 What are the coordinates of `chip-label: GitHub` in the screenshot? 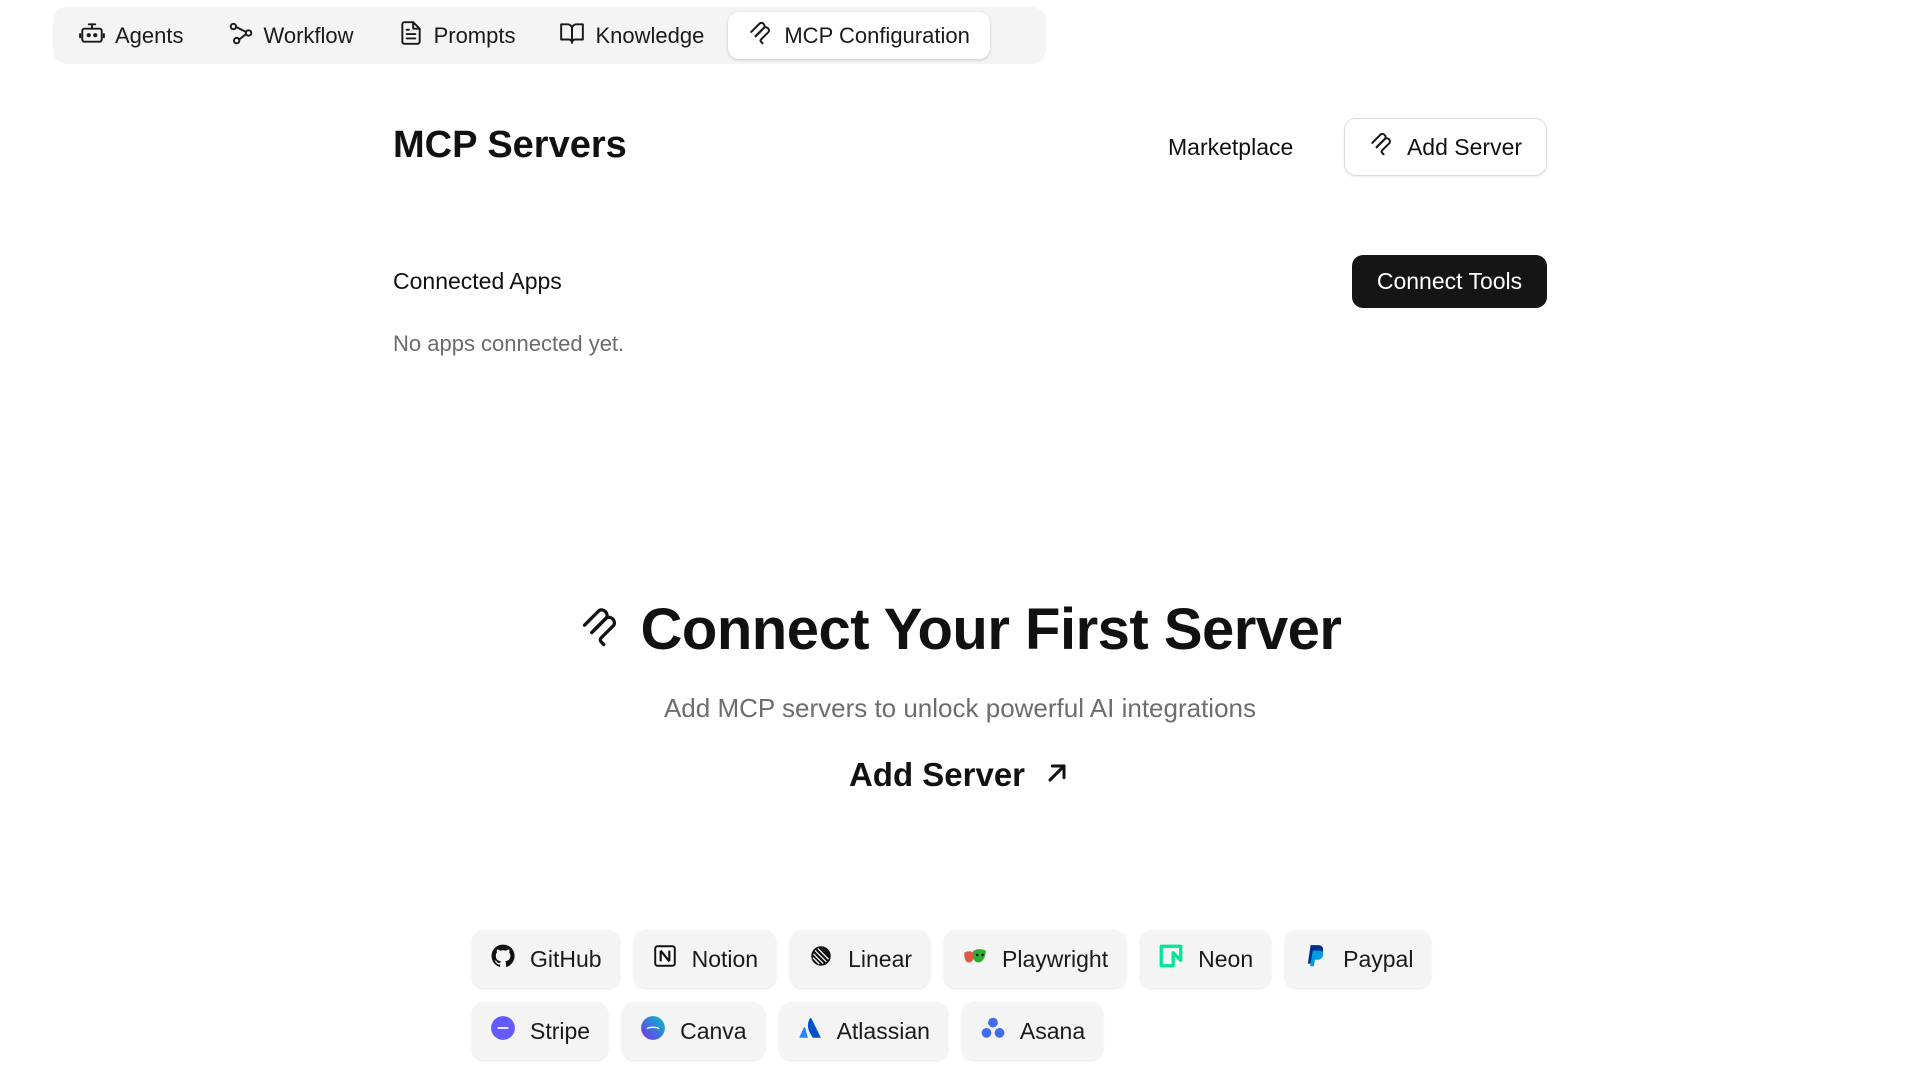 It's located at (566, 958).